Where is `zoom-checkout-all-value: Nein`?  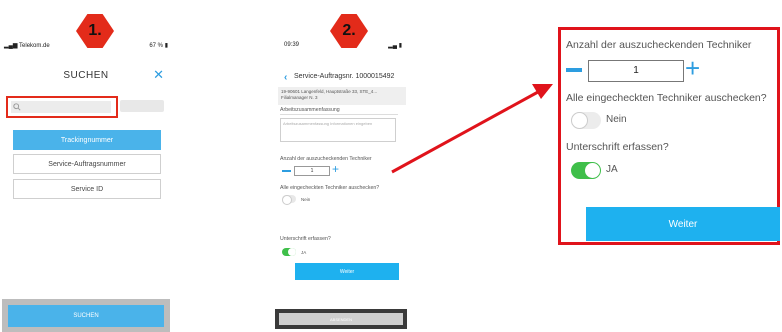 zoom-checkout-all-value: Nein is located at coordinates (616, 119).